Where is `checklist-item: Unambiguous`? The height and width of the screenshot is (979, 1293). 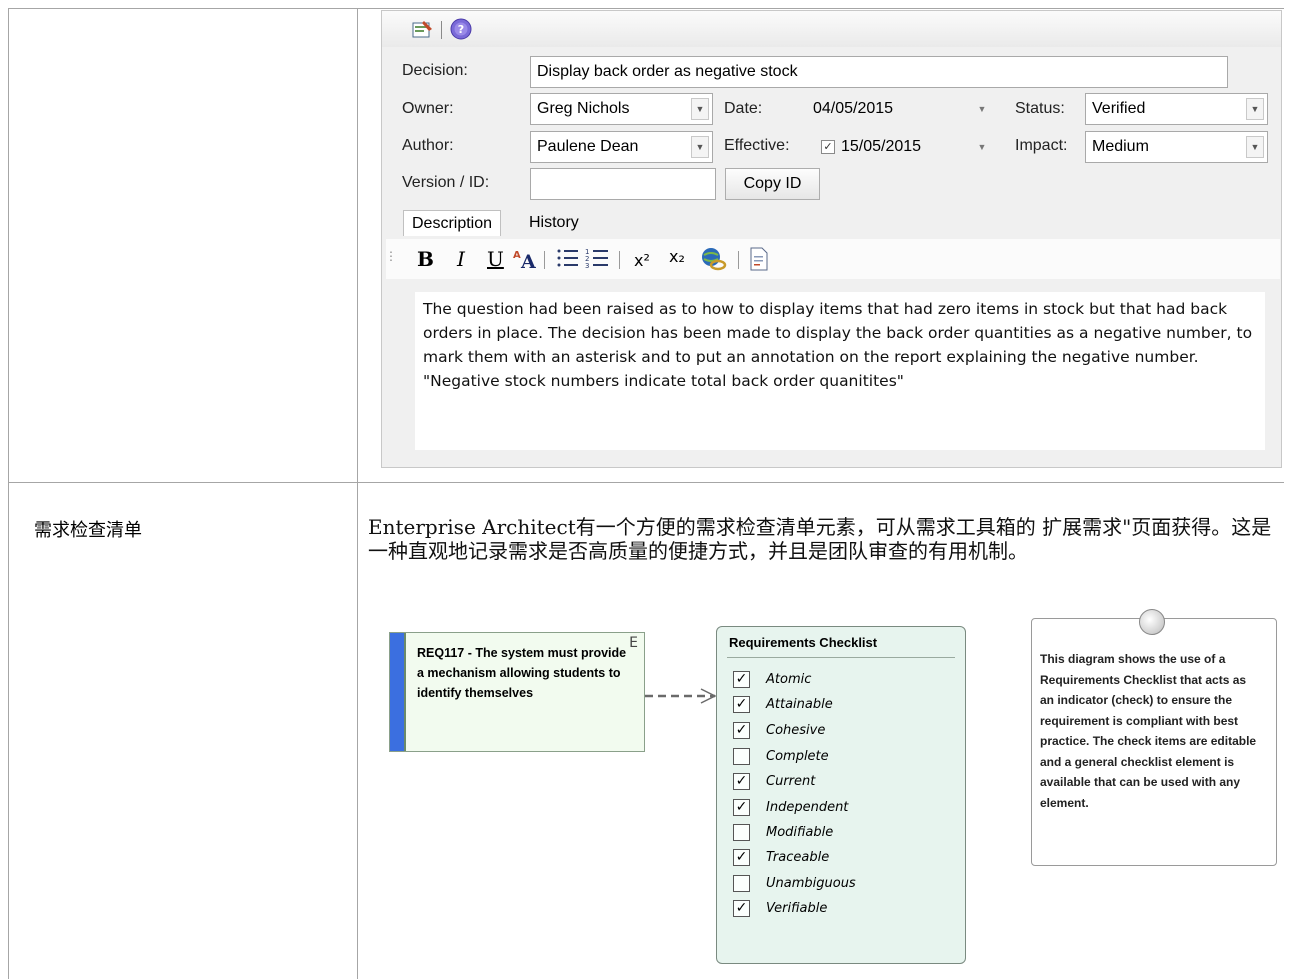 checklist-item: Unambiguous is located at coordinates (794, 883).